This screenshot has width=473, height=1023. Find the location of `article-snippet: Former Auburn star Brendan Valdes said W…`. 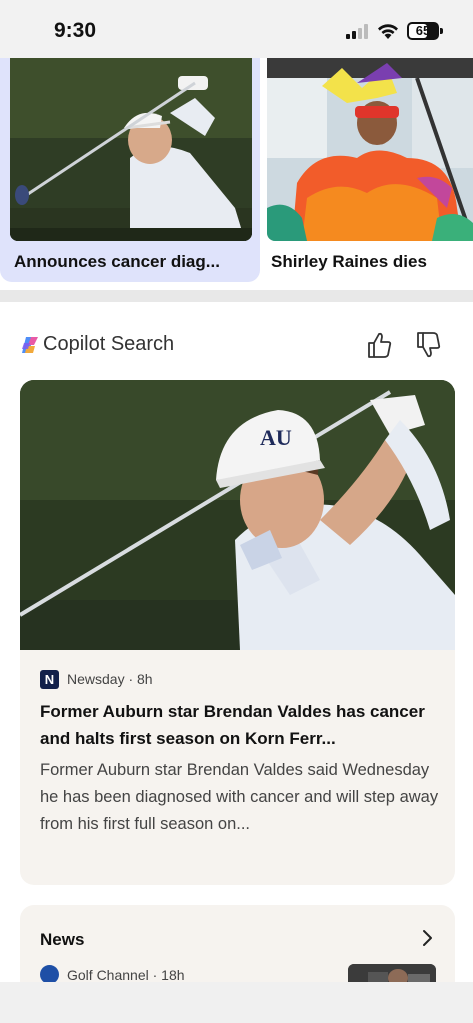

article-snippet: Former Auburn star Brendan Valdes said W… is located at coordinates (239, 797).